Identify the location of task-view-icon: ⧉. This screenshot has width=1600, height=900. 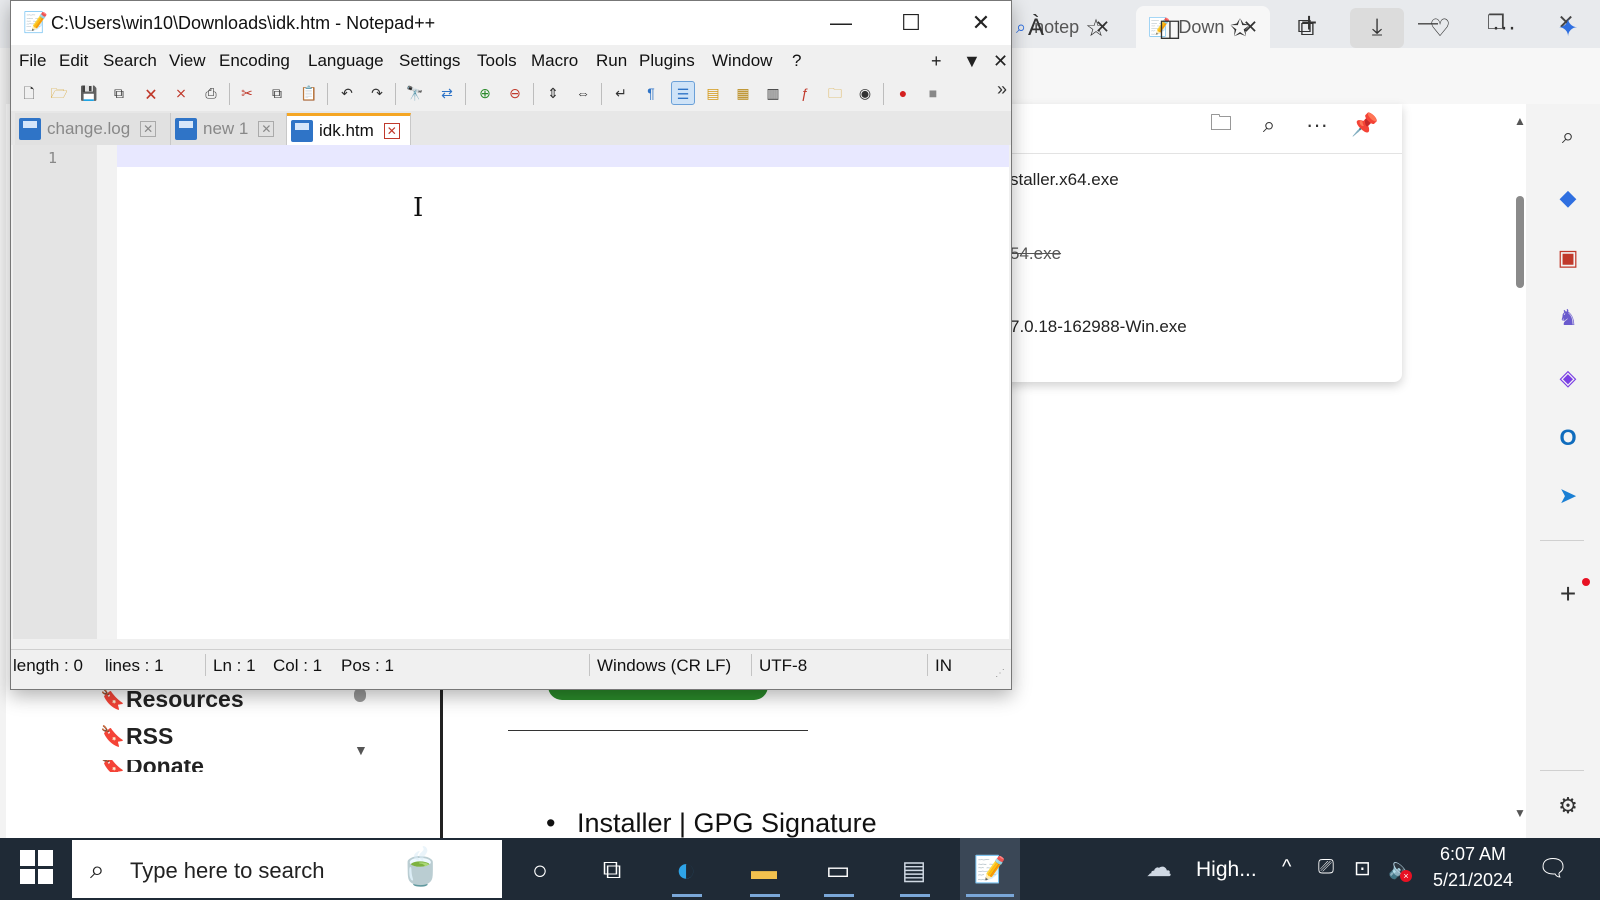
(612, 870).